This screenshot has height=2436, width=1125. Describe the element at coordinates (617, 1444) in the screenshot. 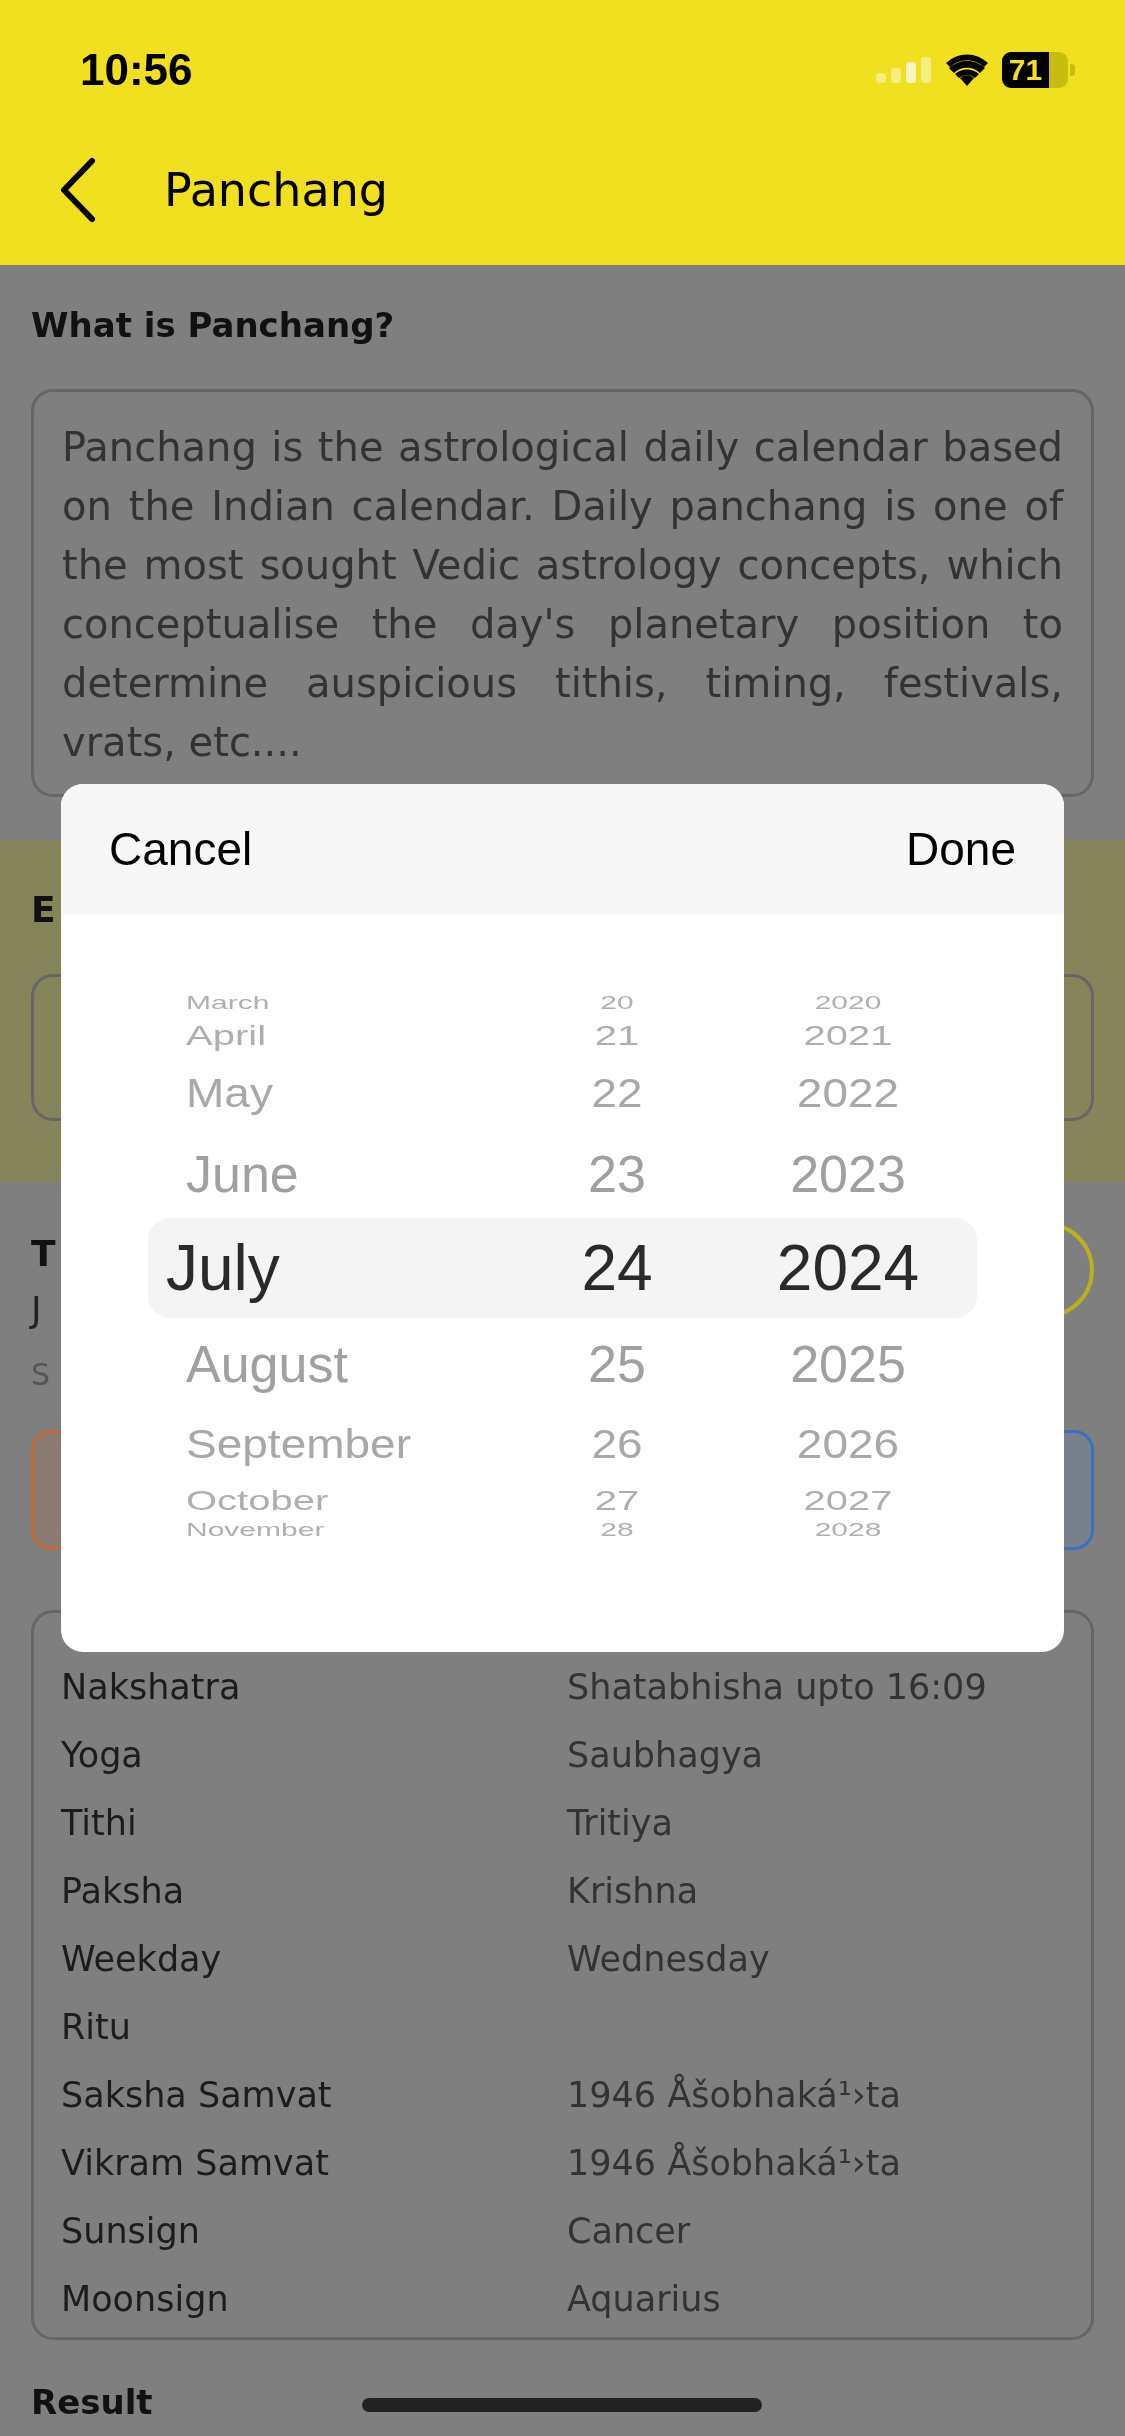

I see `picker-option: 26` at that location.